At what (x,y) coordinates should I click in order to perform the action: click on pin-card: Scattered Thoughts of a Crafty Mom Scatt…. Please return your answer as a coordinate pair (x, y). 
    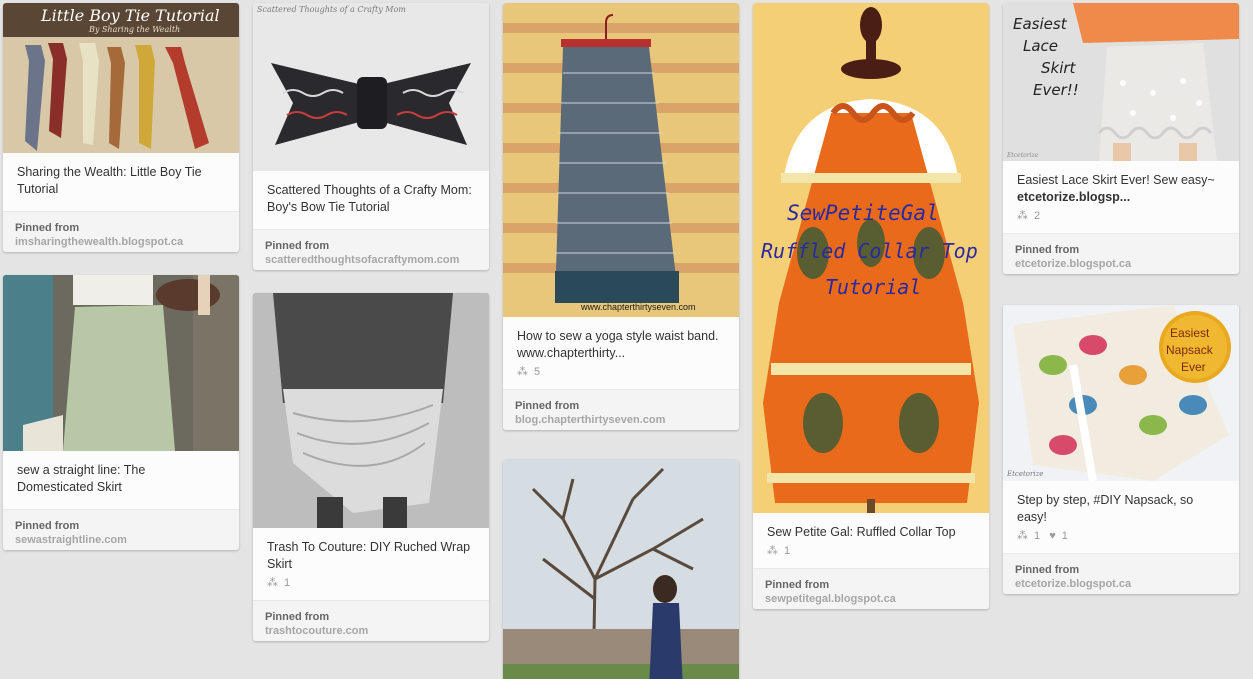
    Looking at the image, I should click on (371, 136).